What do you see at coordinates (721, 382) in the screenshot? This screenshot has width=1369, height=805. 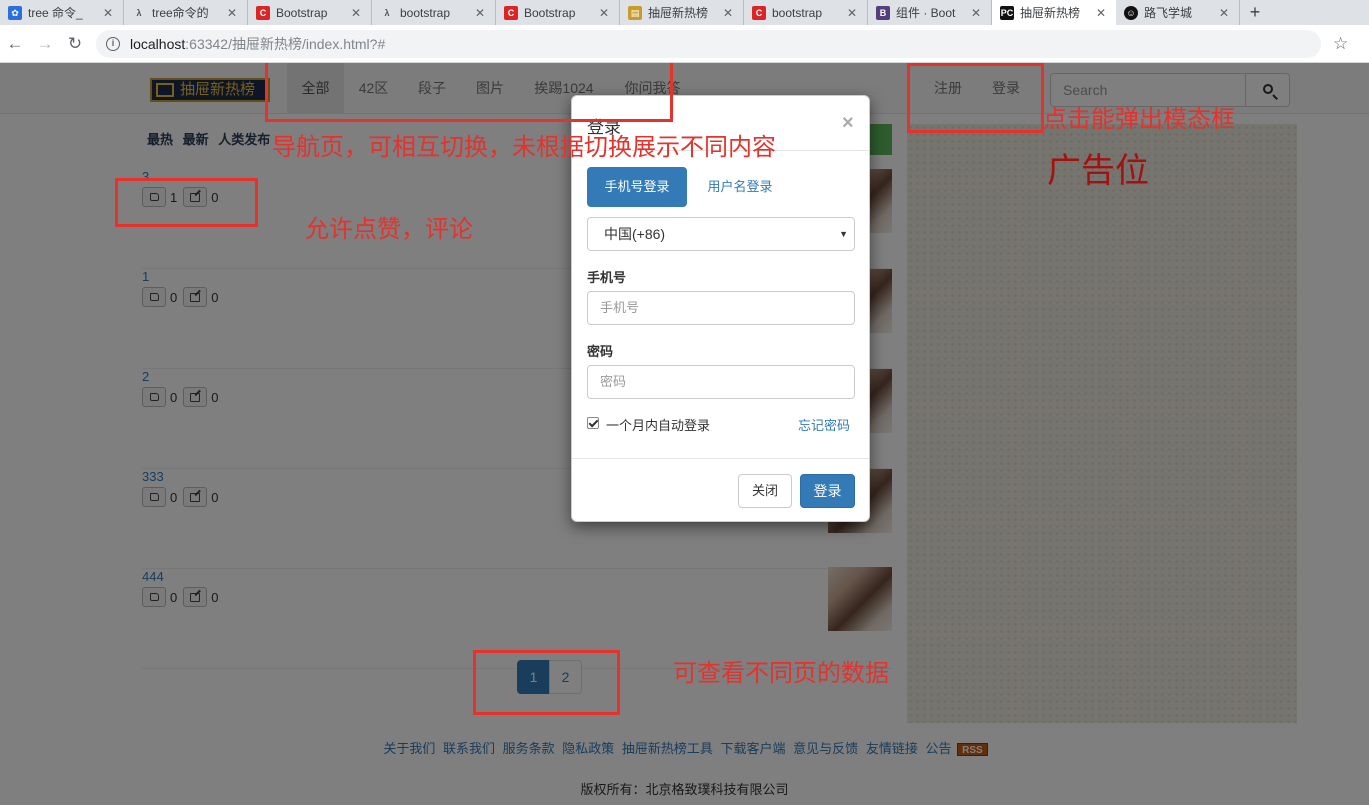 I see `password-input: 密码` at bounding box center [721, 382].